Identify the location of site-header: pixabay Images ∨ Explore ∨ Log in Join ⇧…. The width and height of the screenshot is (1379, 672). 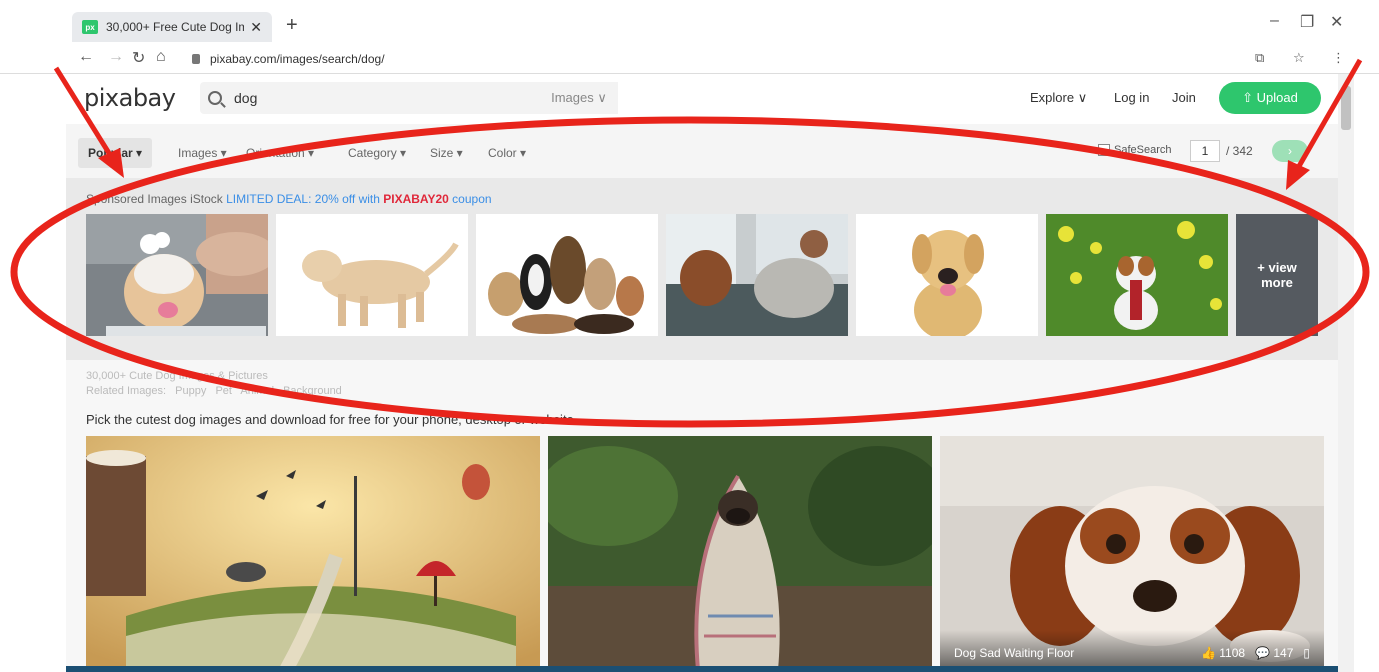
(702, 99).